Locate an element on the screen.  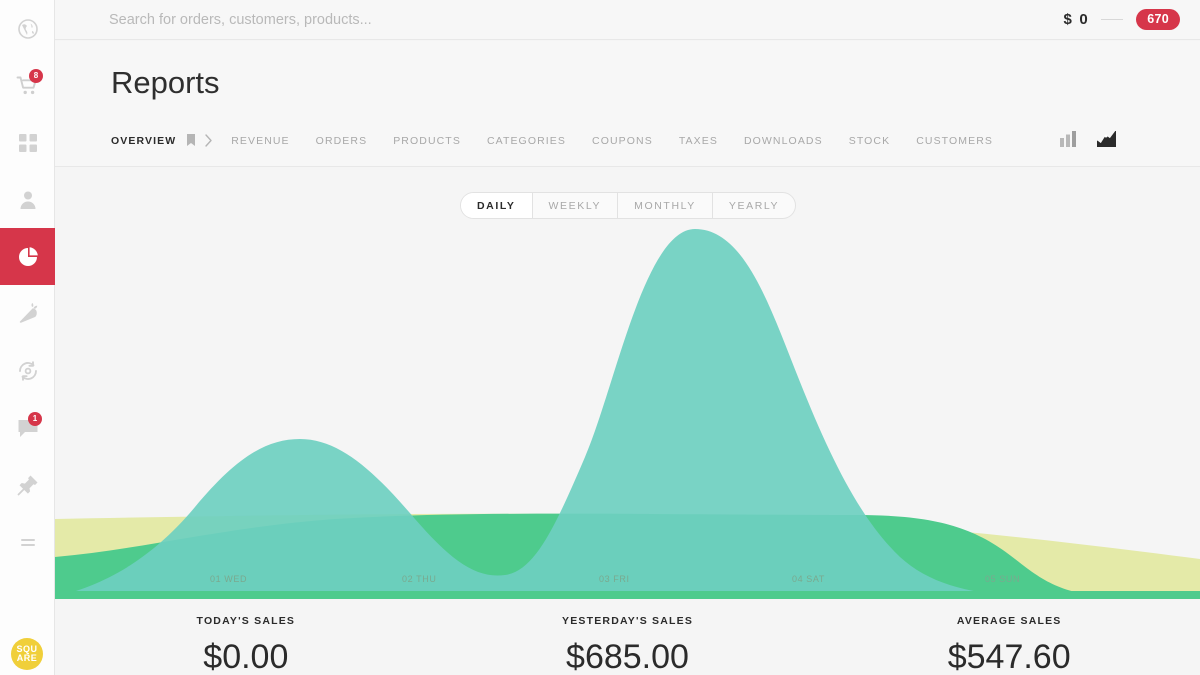
tab-overview: OVERVIEW is located at coordinates (143, 141).